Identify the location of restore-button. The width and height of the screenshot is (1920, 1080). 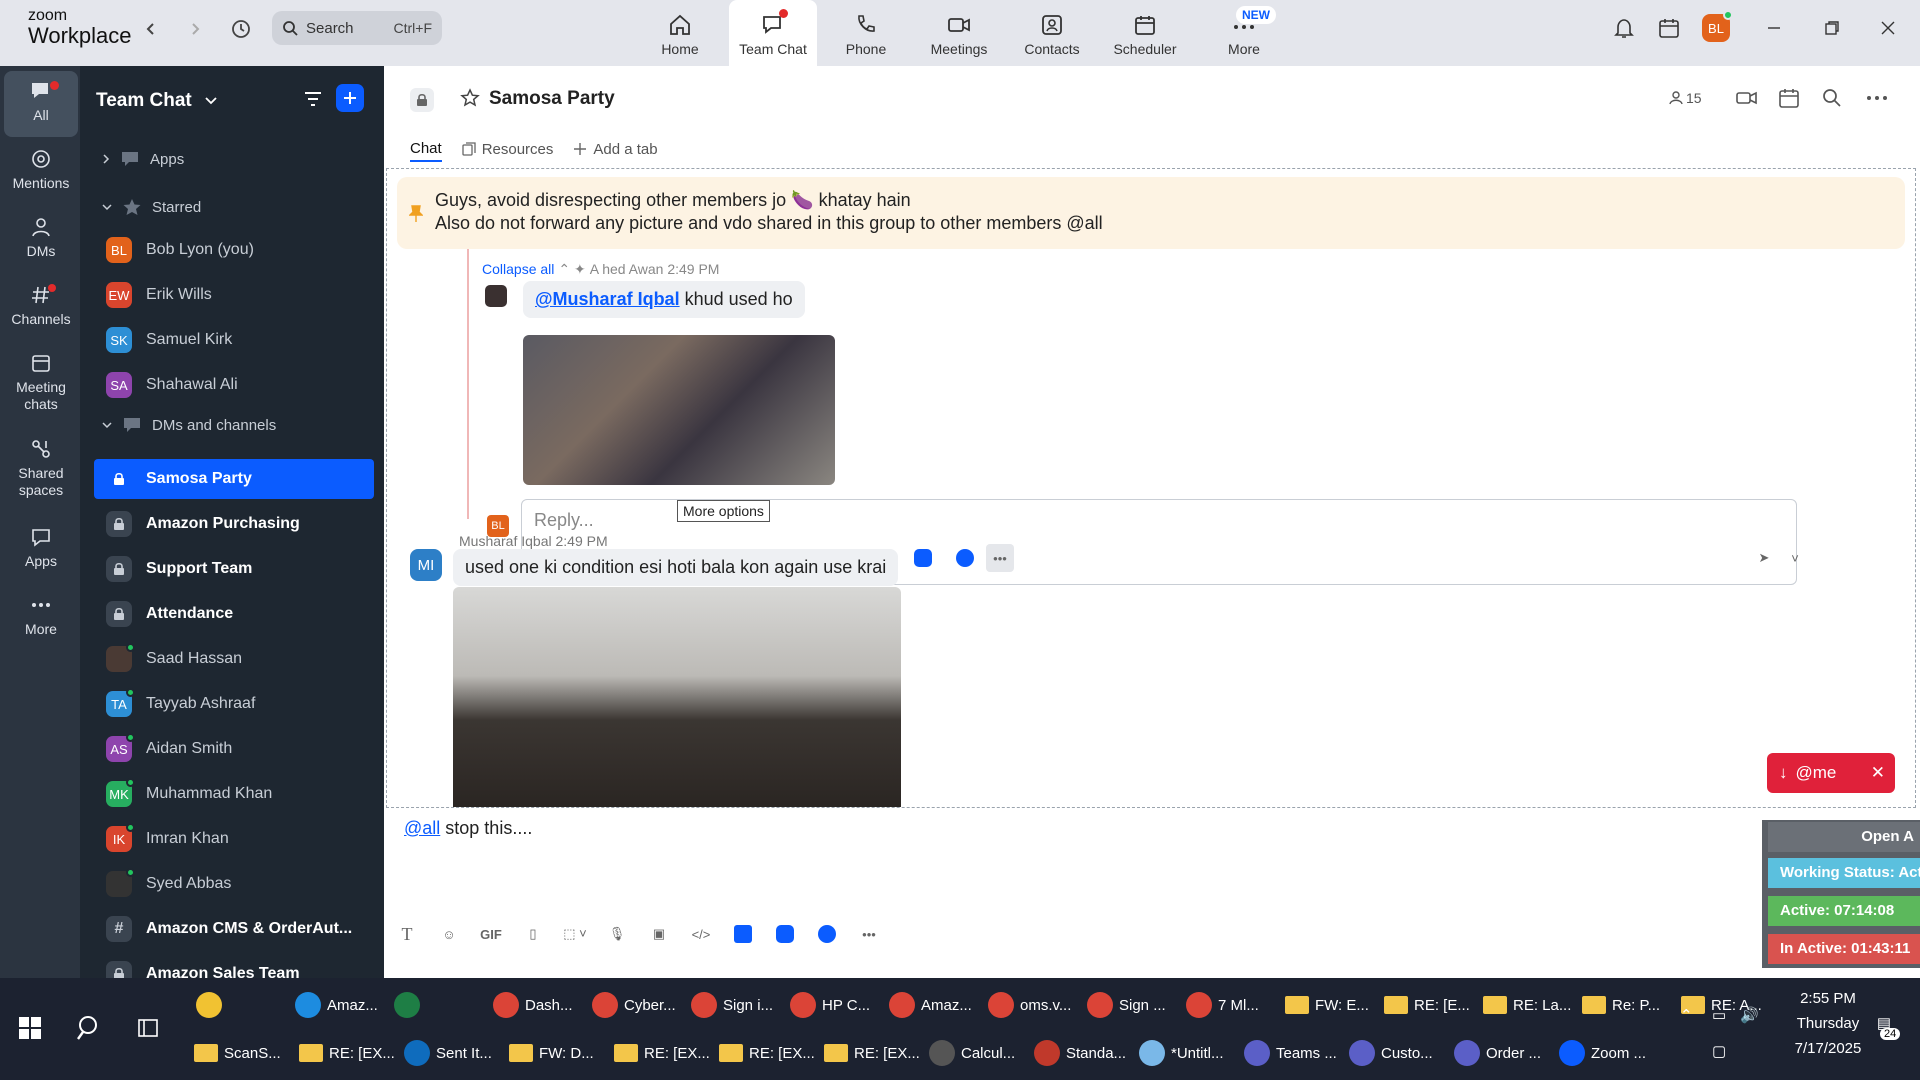
(1832, 28).